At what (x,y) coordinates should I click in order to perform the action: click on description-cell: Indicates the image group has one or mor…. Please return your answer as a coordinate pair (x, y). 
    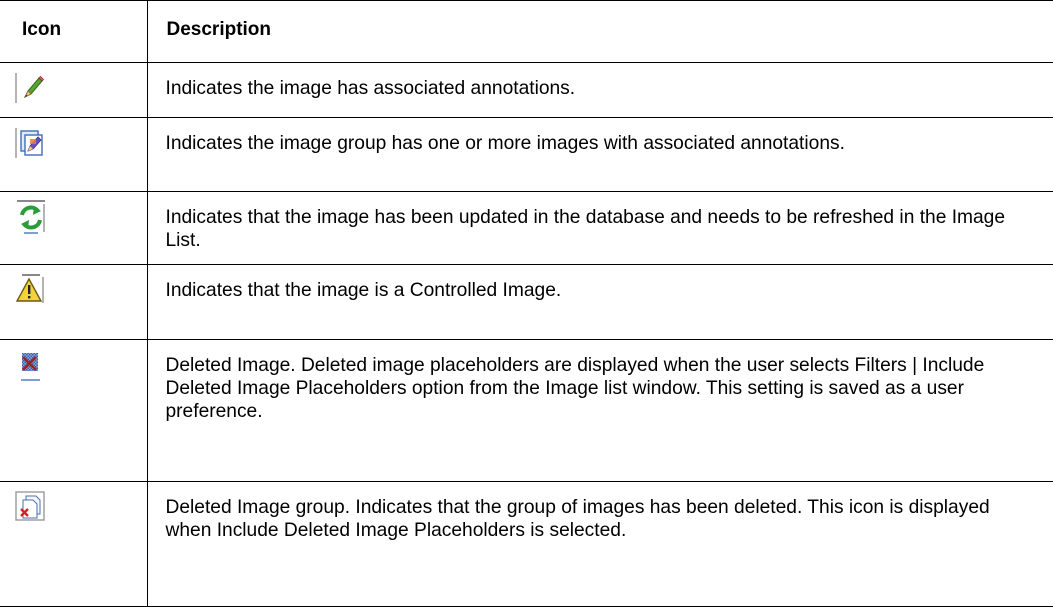
    Looking at the image, I should click on (599, 154).